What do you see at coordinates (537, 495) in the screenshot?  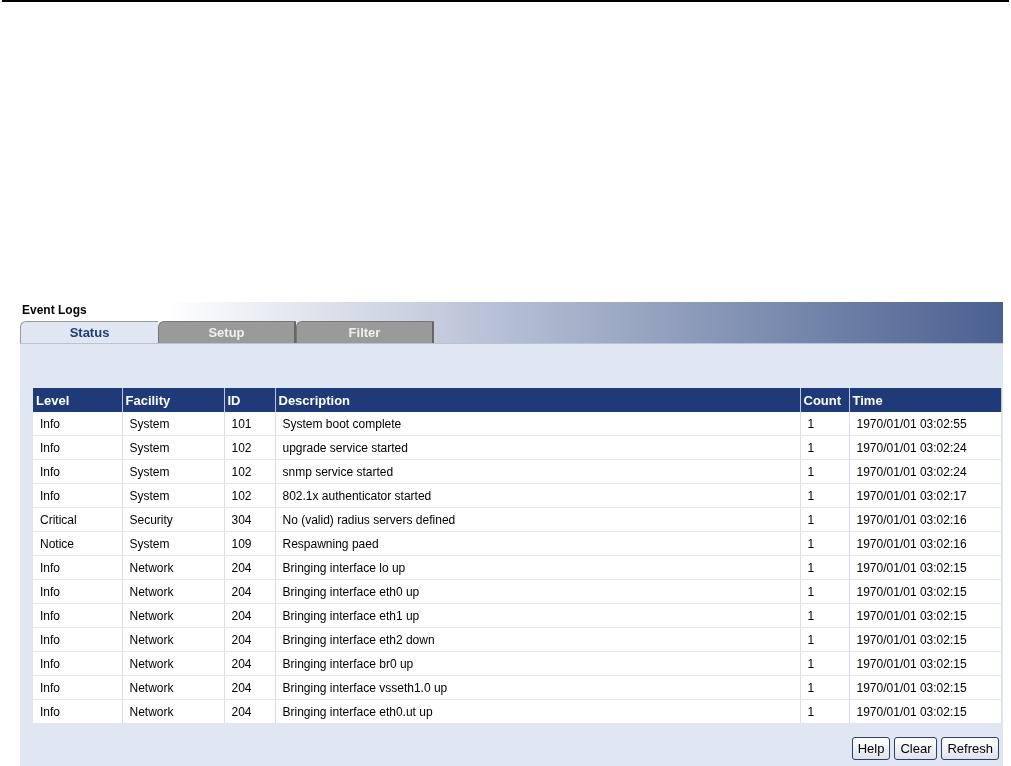 I see `table-cell: 802.1x authenticator started` at bounding box center [537, 495].